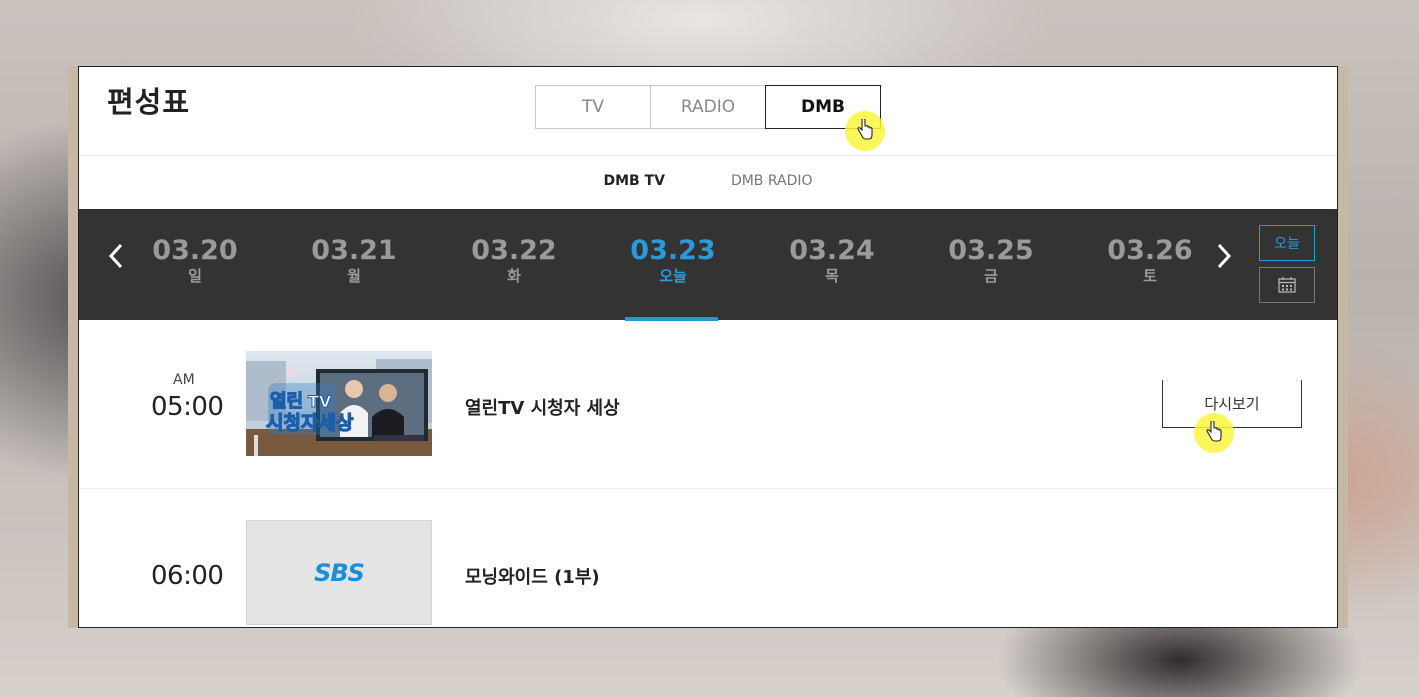  I want to click on date-label: 03.25, so click(991, 250).